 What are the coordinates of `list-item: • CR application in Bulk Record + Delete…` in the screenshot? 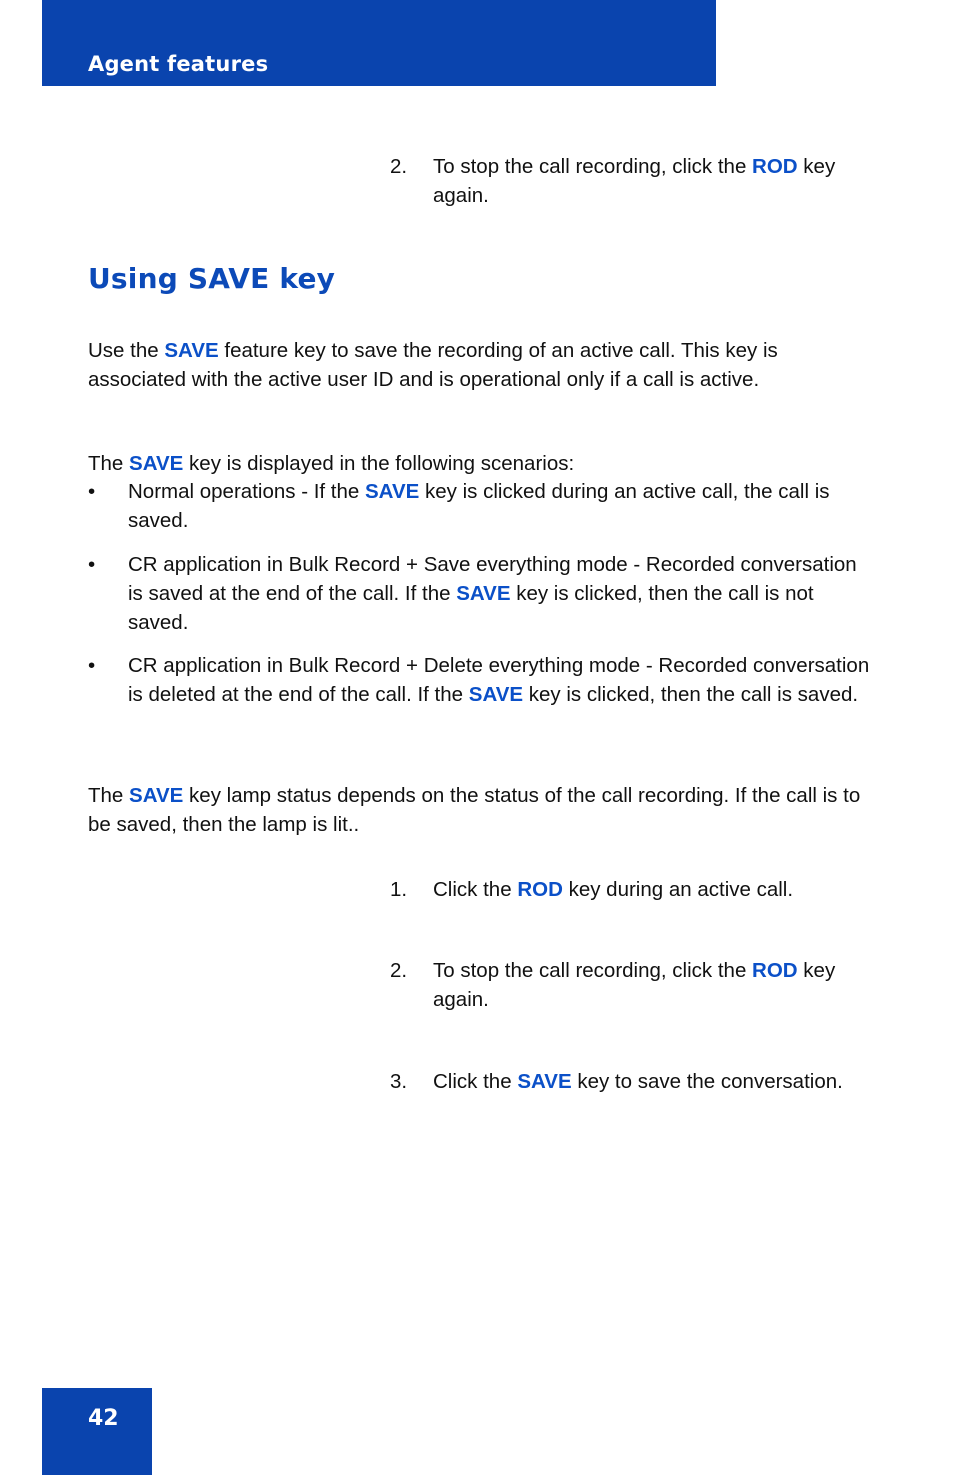 It's located at (480, 680).